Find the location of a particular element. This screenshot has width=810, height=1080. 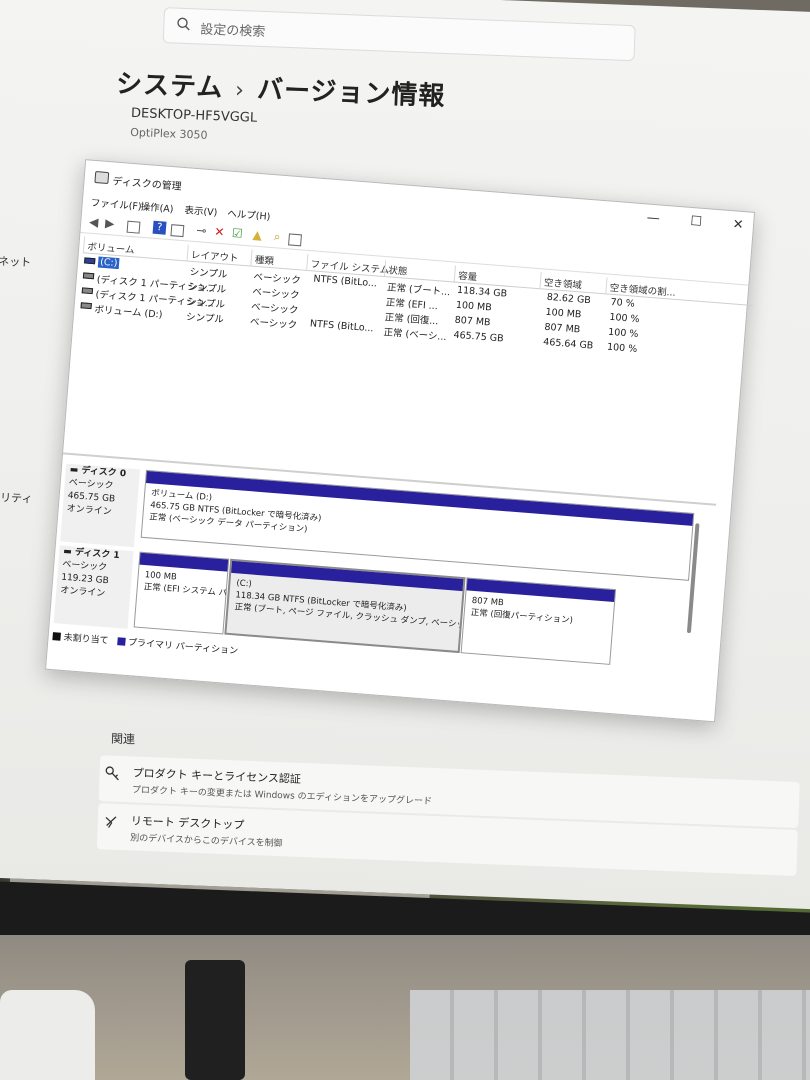

breadcrumb-parent: システム is located at coordinates (170, 86).